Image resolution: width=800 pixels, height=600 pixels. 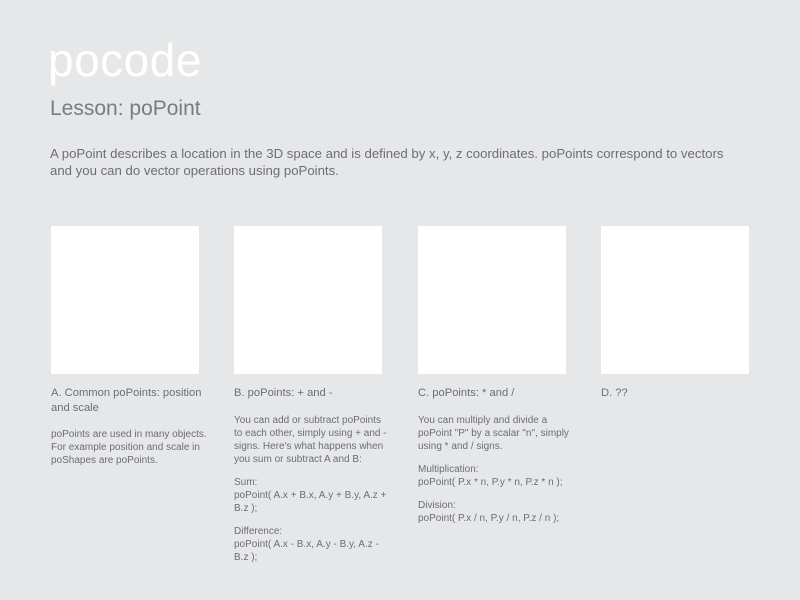 What do you see at coordinates (125, 447) in the screenshot?
I see `card-a-body-line-2: For example position and scale in` at bounding box center [125, 447].